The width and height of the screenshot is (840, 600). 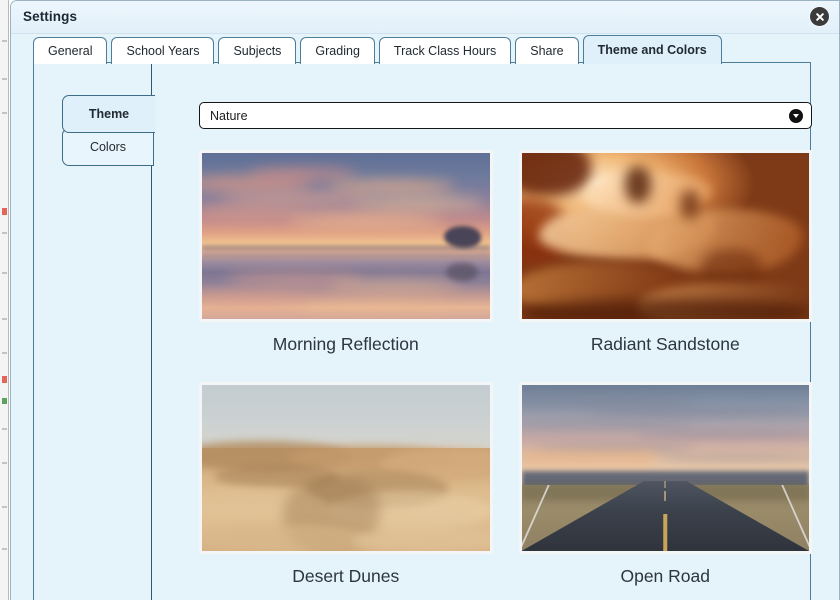 I want to click on sidebar-item-colors: Colors, so click(x=108, y=147).